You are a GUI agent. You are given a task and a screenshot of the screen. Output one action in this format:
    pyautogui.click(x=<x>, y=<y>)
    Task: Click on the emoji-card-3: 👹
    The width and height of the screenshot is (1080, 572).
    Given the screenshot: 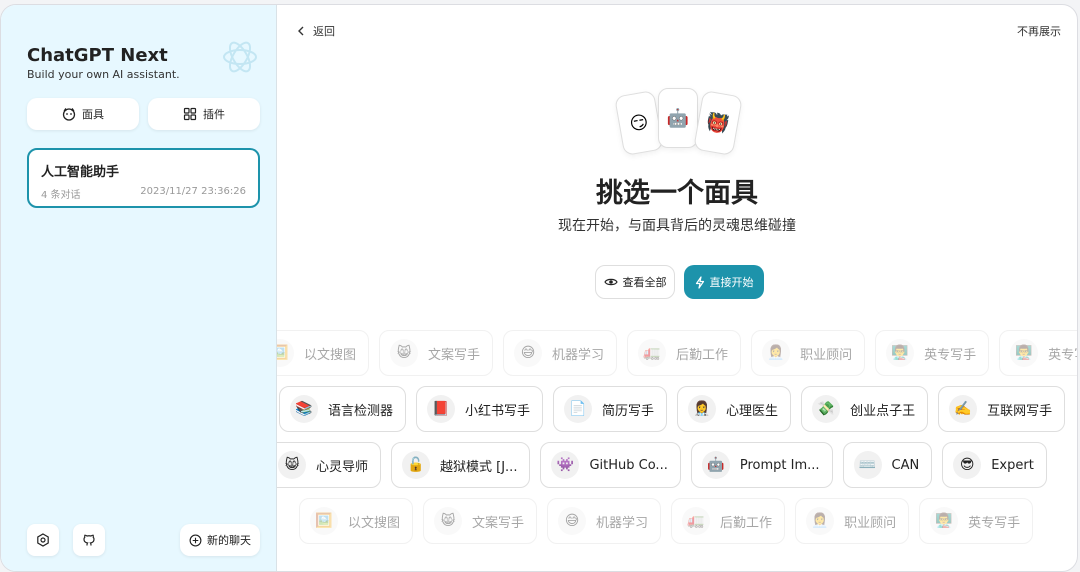 What is the action you would take?
    pyautogui.click(x=718, y=123)
    